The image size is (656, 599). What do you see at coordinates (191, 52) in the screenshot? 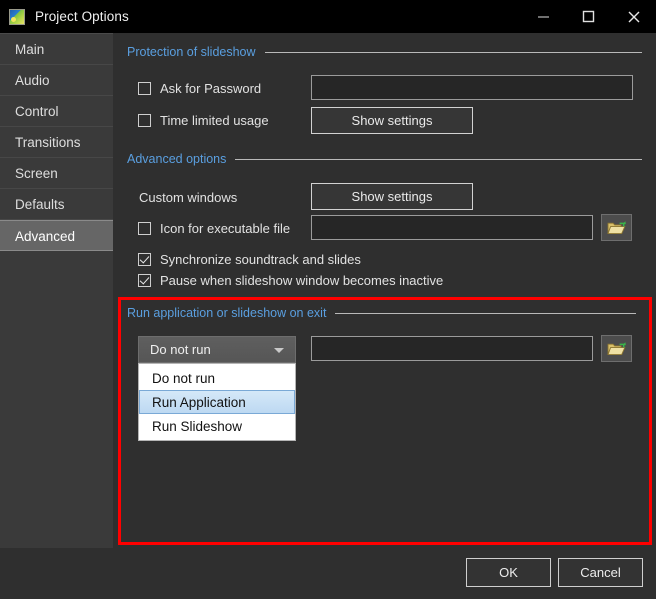
I see `section-title-protection: Protection of slideshow` at bounding box center [191, 52].